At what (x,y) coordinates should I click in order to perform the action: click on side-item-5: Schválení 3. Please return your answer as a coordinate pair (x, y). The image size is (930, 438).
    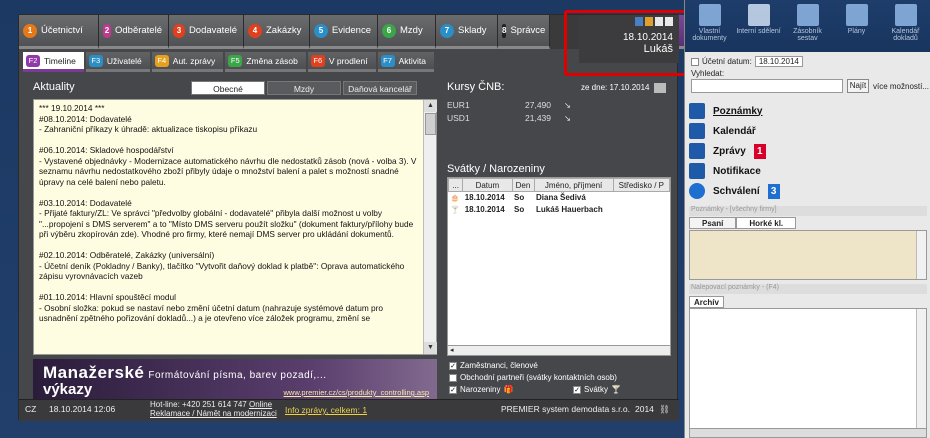
    Looking at the image, I should click on (734, 191).